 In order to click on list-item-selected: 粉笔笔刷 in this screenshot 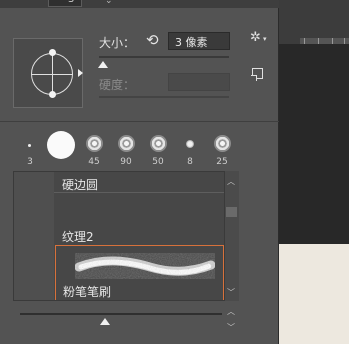, I will do `click(139, 272)`.